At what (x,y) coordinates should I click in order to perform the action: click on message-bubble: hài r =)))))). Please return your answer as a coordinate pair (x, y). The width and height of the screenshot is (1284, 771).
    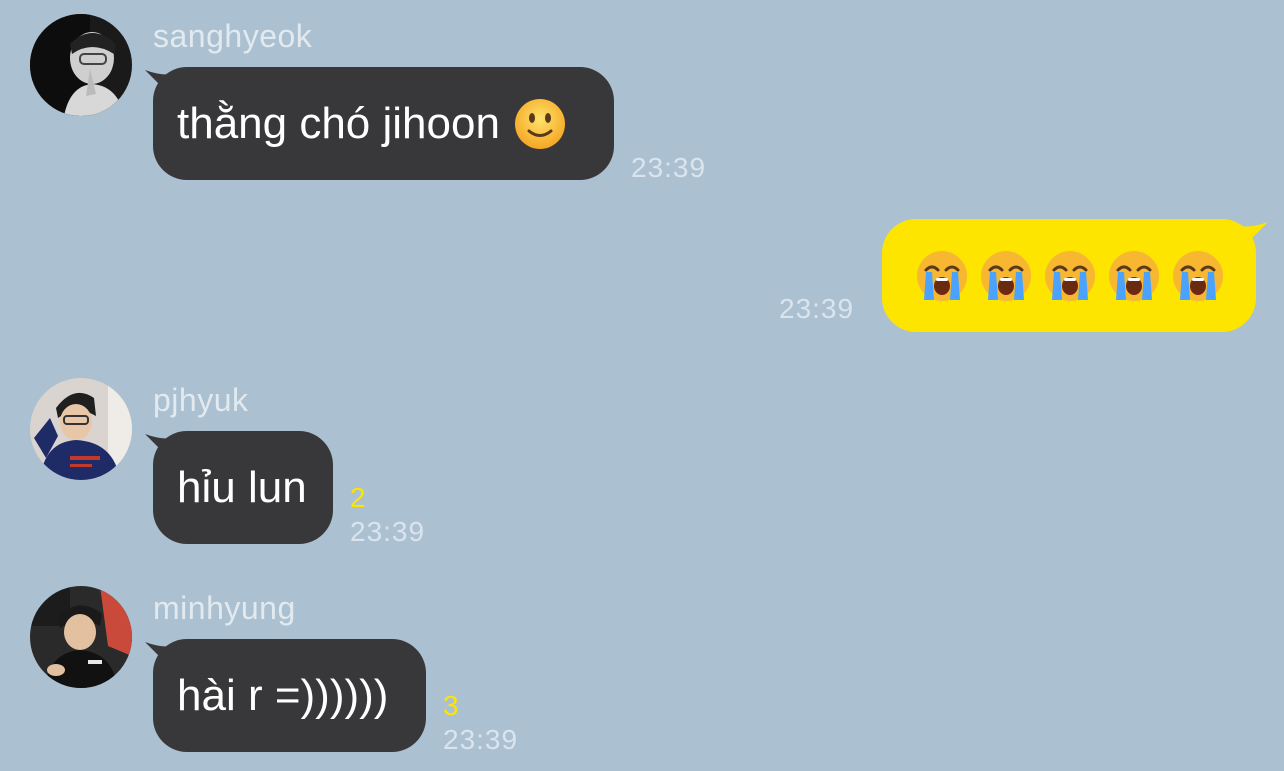
    Looking at the image, I should click on (289, 695).